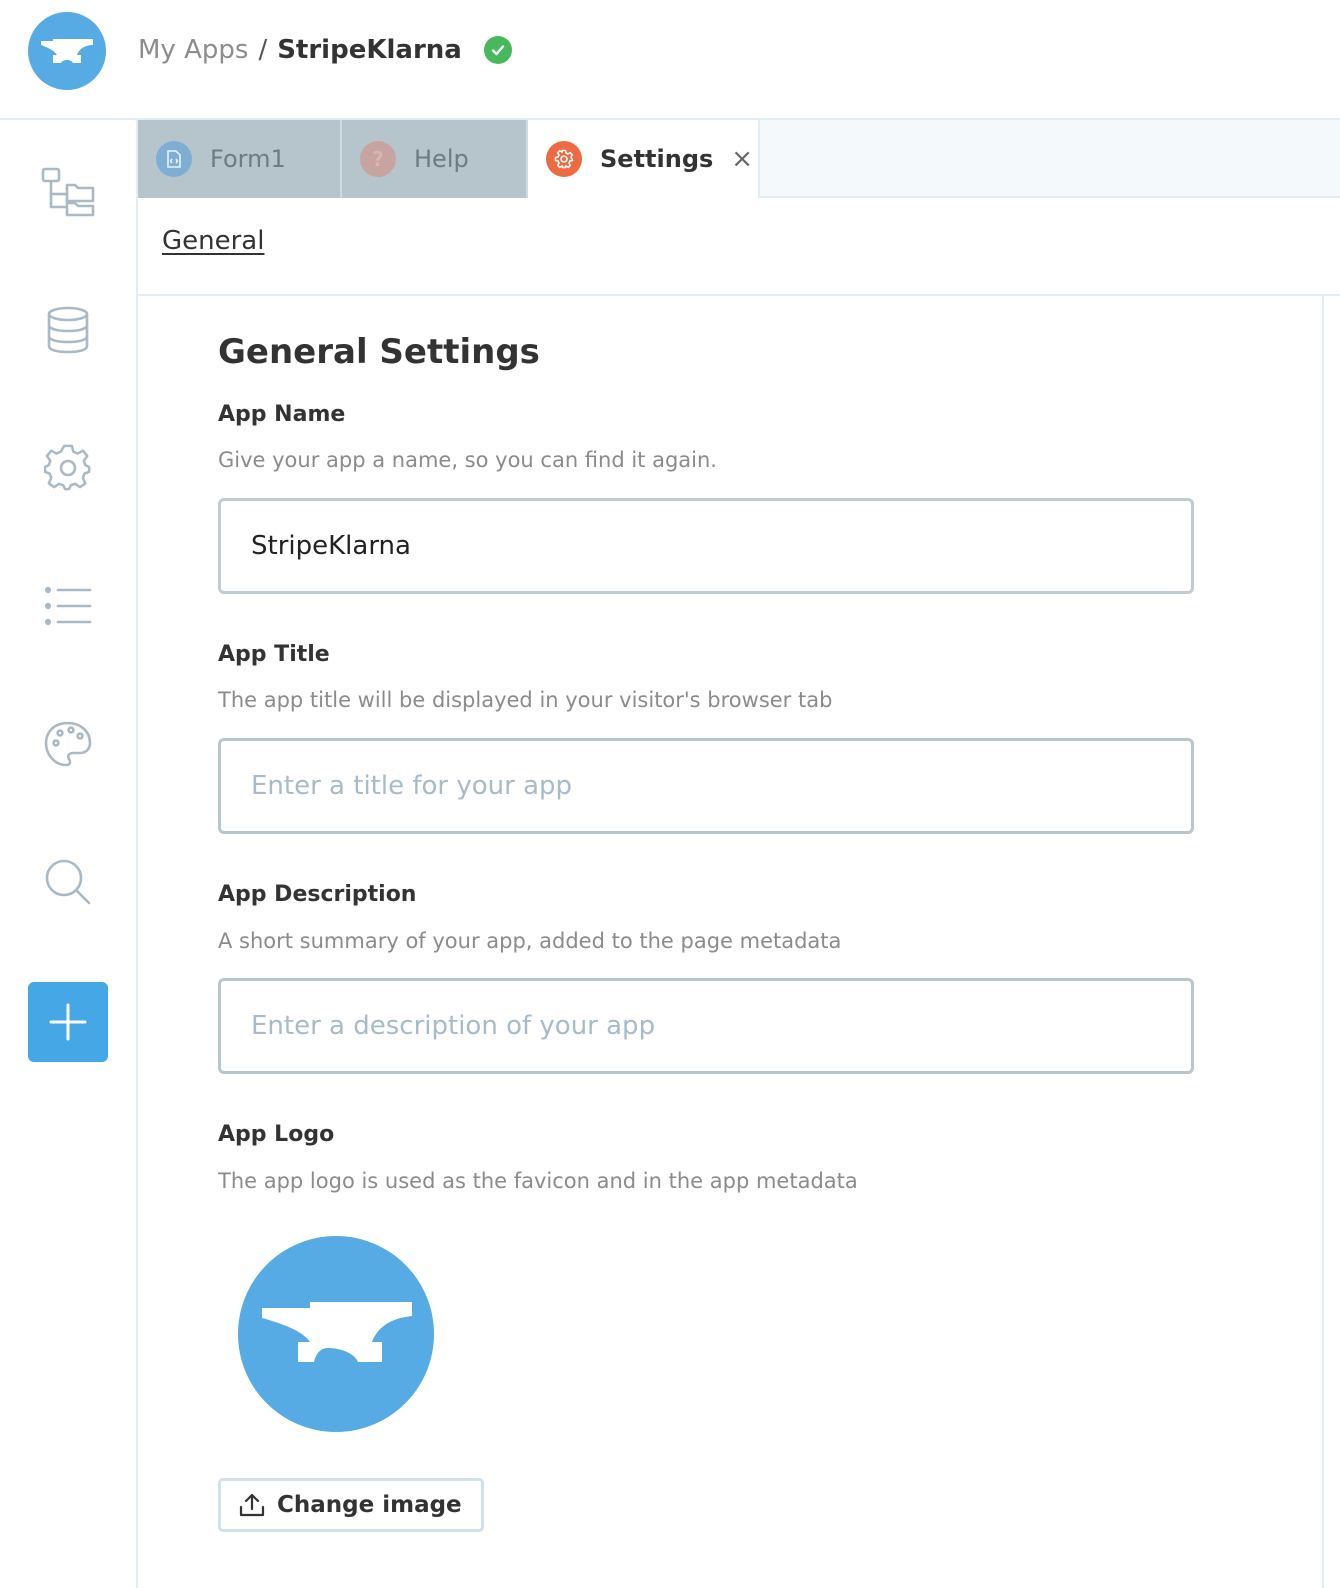  What do you see at coordinates (441, 159) in the screenshot?
I see `tab-label: Help` at bounding box center [441, 159].